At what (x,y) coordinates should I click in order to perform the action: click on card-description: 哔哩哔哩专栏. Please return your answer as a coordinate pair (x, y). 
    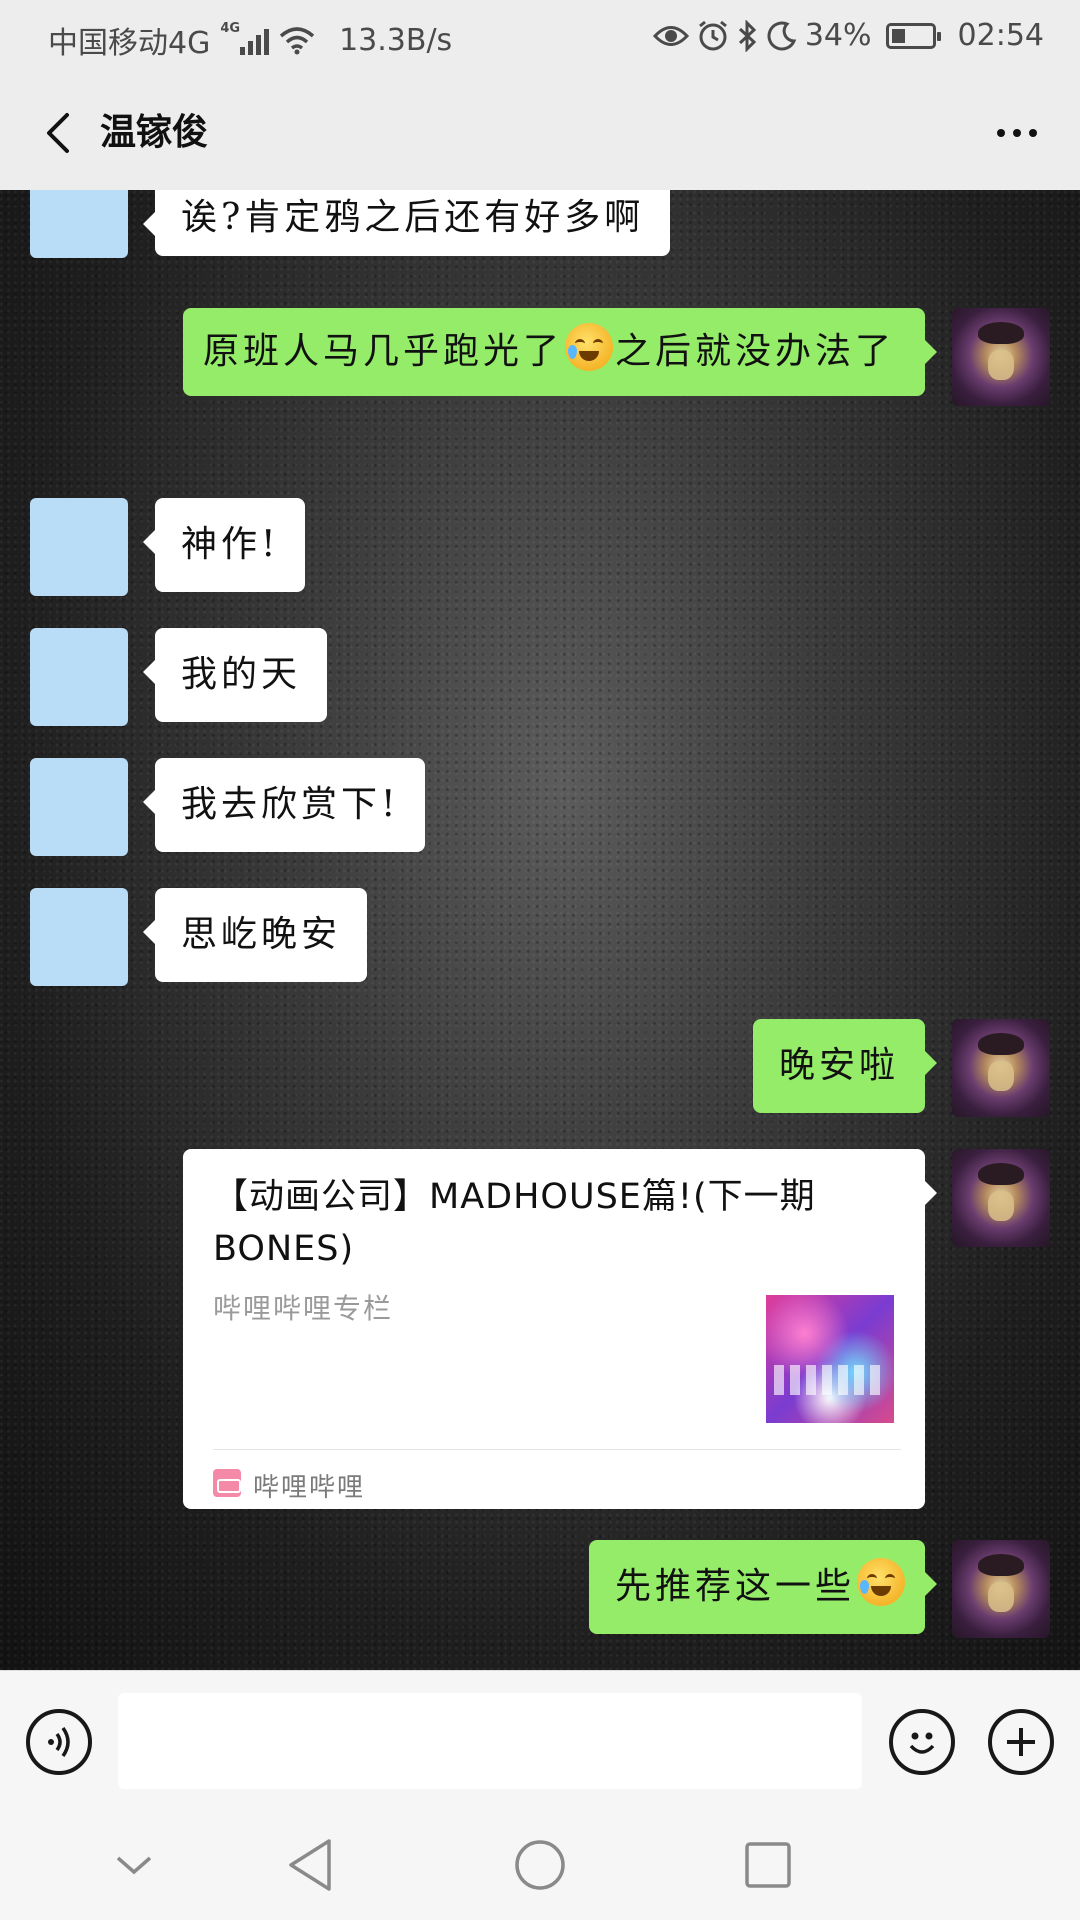
    Looking at the image, I should click on (303, 1308).